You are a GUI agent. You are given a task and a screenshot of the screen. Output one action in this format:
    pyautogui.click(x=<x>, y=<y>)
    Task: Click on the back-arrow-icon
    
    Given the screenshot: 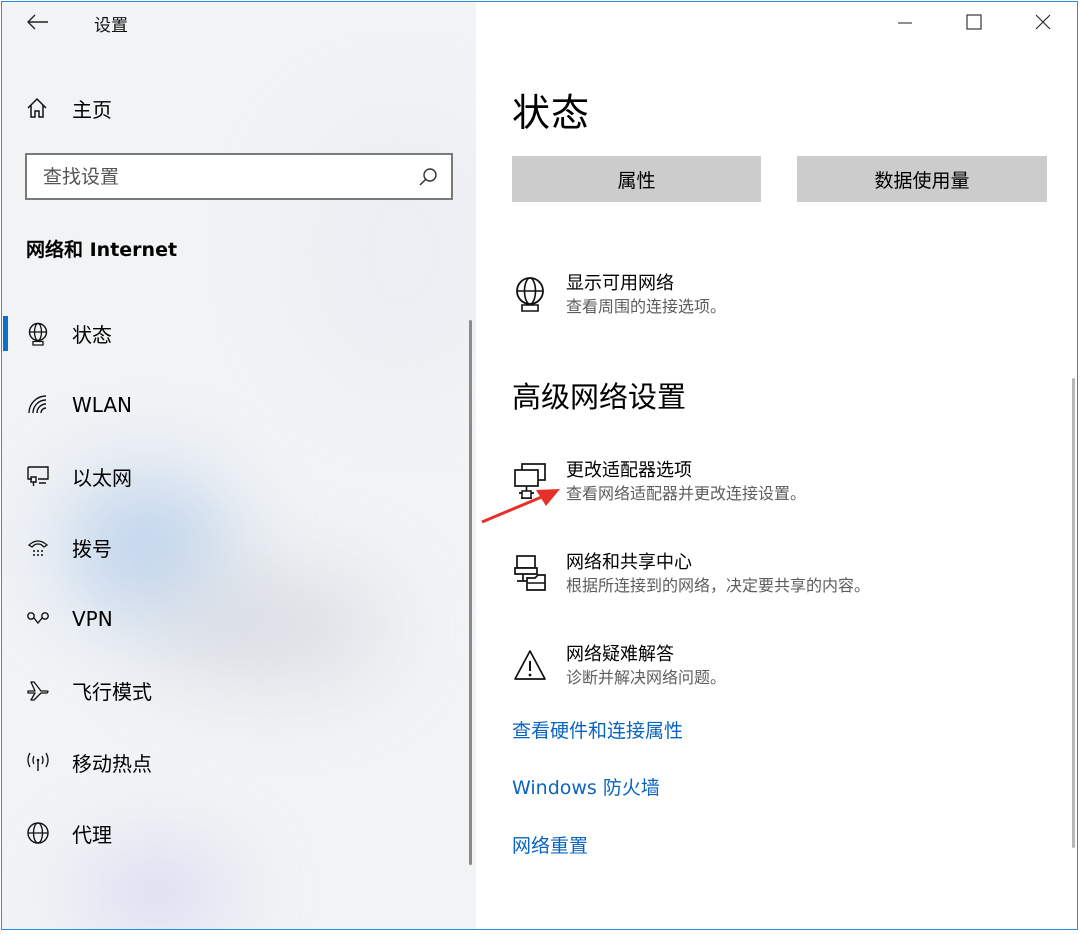 What is the action you would take?
    pyautogui.click(x=37, y=22)
    